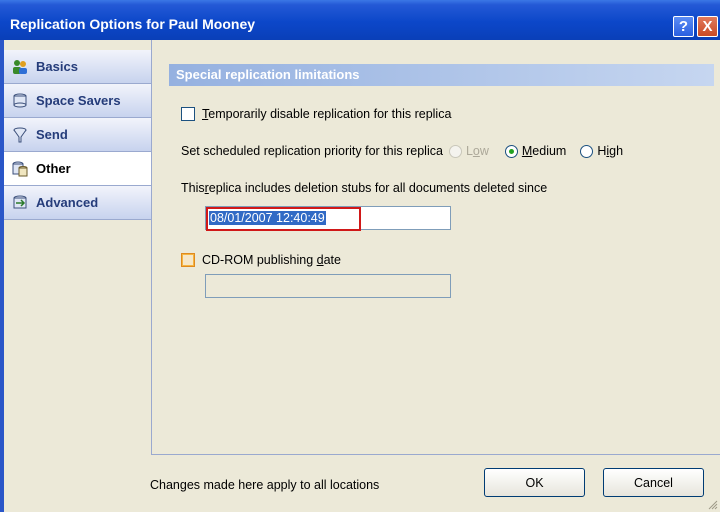 The height and width of the screenshot is (512, 720). I want to click on sidebar-item-label: Space Savers, so click(78, 100).